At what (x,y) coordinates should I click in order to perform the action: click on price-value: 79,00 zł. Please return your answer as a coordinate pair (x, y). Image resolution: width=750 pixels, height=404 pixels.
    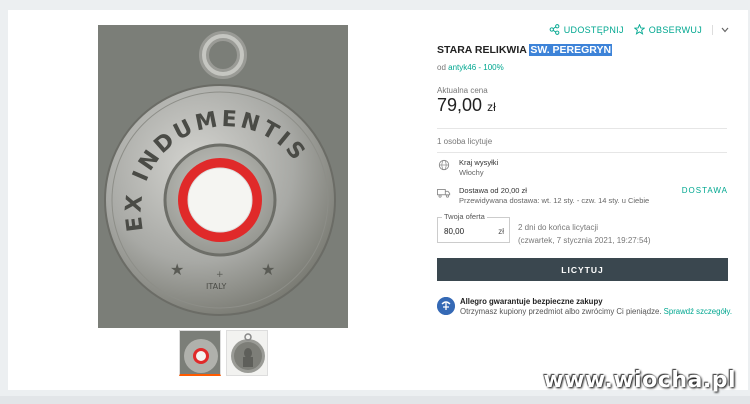
    Looking at the image, I should click on (466, 105).